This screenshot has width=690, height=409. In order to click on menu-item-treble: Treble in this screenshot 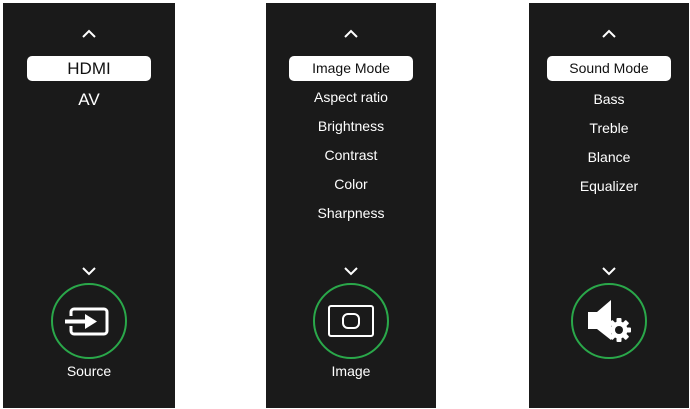, I will do `click(609, 128)`.